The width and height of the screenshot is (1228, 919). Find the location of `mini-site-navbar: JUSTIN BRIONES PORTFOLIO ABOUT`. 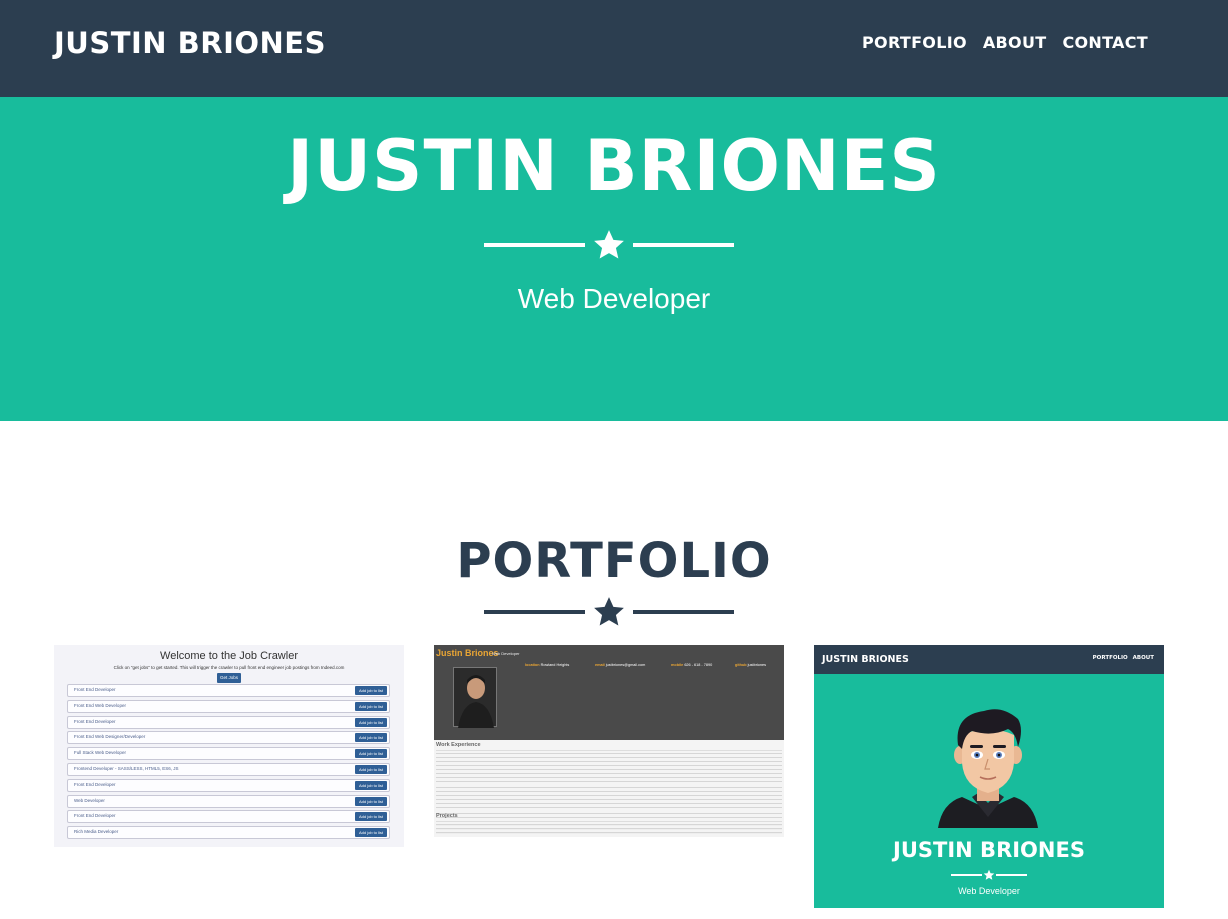

mini-site-navbar: JUSTIN BRIONES PORTFOLIO ABOUT is located at coordinates (989, 659).